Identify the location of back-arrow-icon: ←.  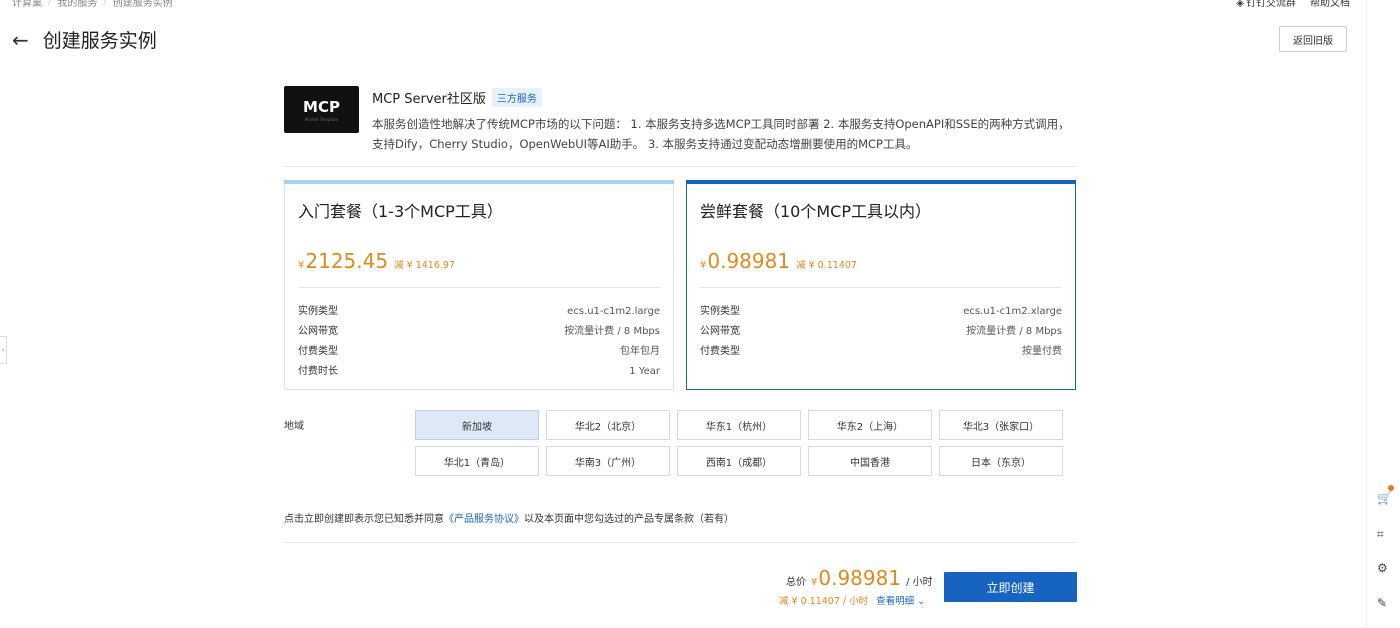
(20, 40).